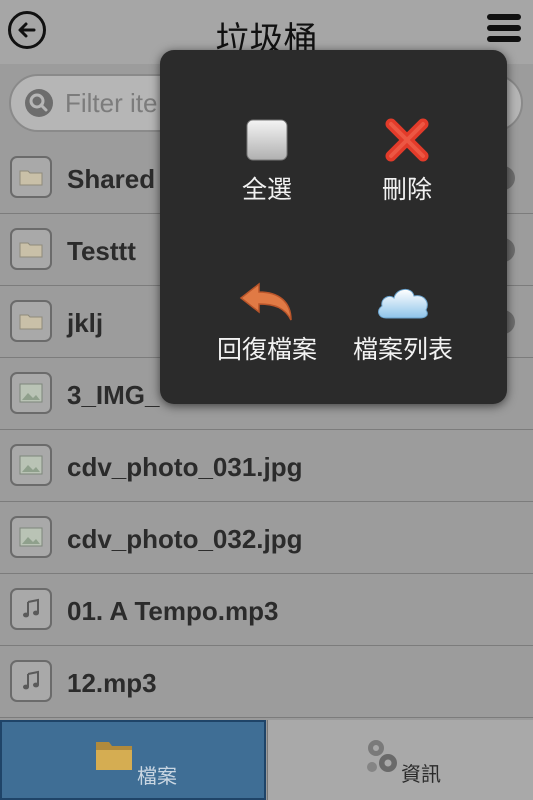 The image size is (533, 800). I want to click on file-list-button: 檔案列表, so click(403, 317).